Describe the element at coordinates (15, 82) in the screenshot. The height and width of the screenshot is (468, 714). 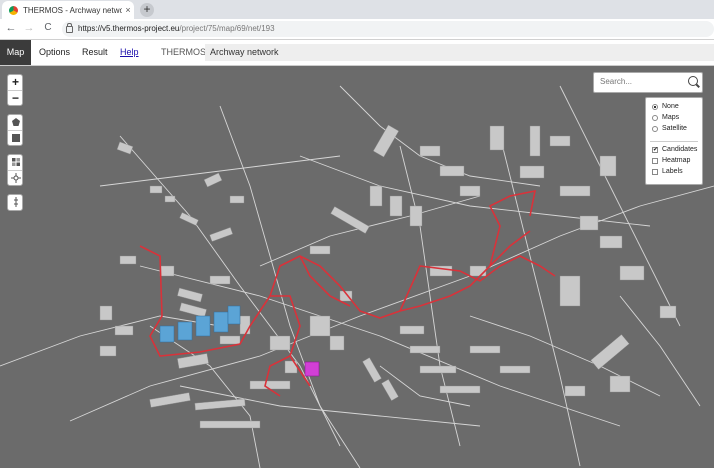
I see `zoom-in-button: +` at that location.